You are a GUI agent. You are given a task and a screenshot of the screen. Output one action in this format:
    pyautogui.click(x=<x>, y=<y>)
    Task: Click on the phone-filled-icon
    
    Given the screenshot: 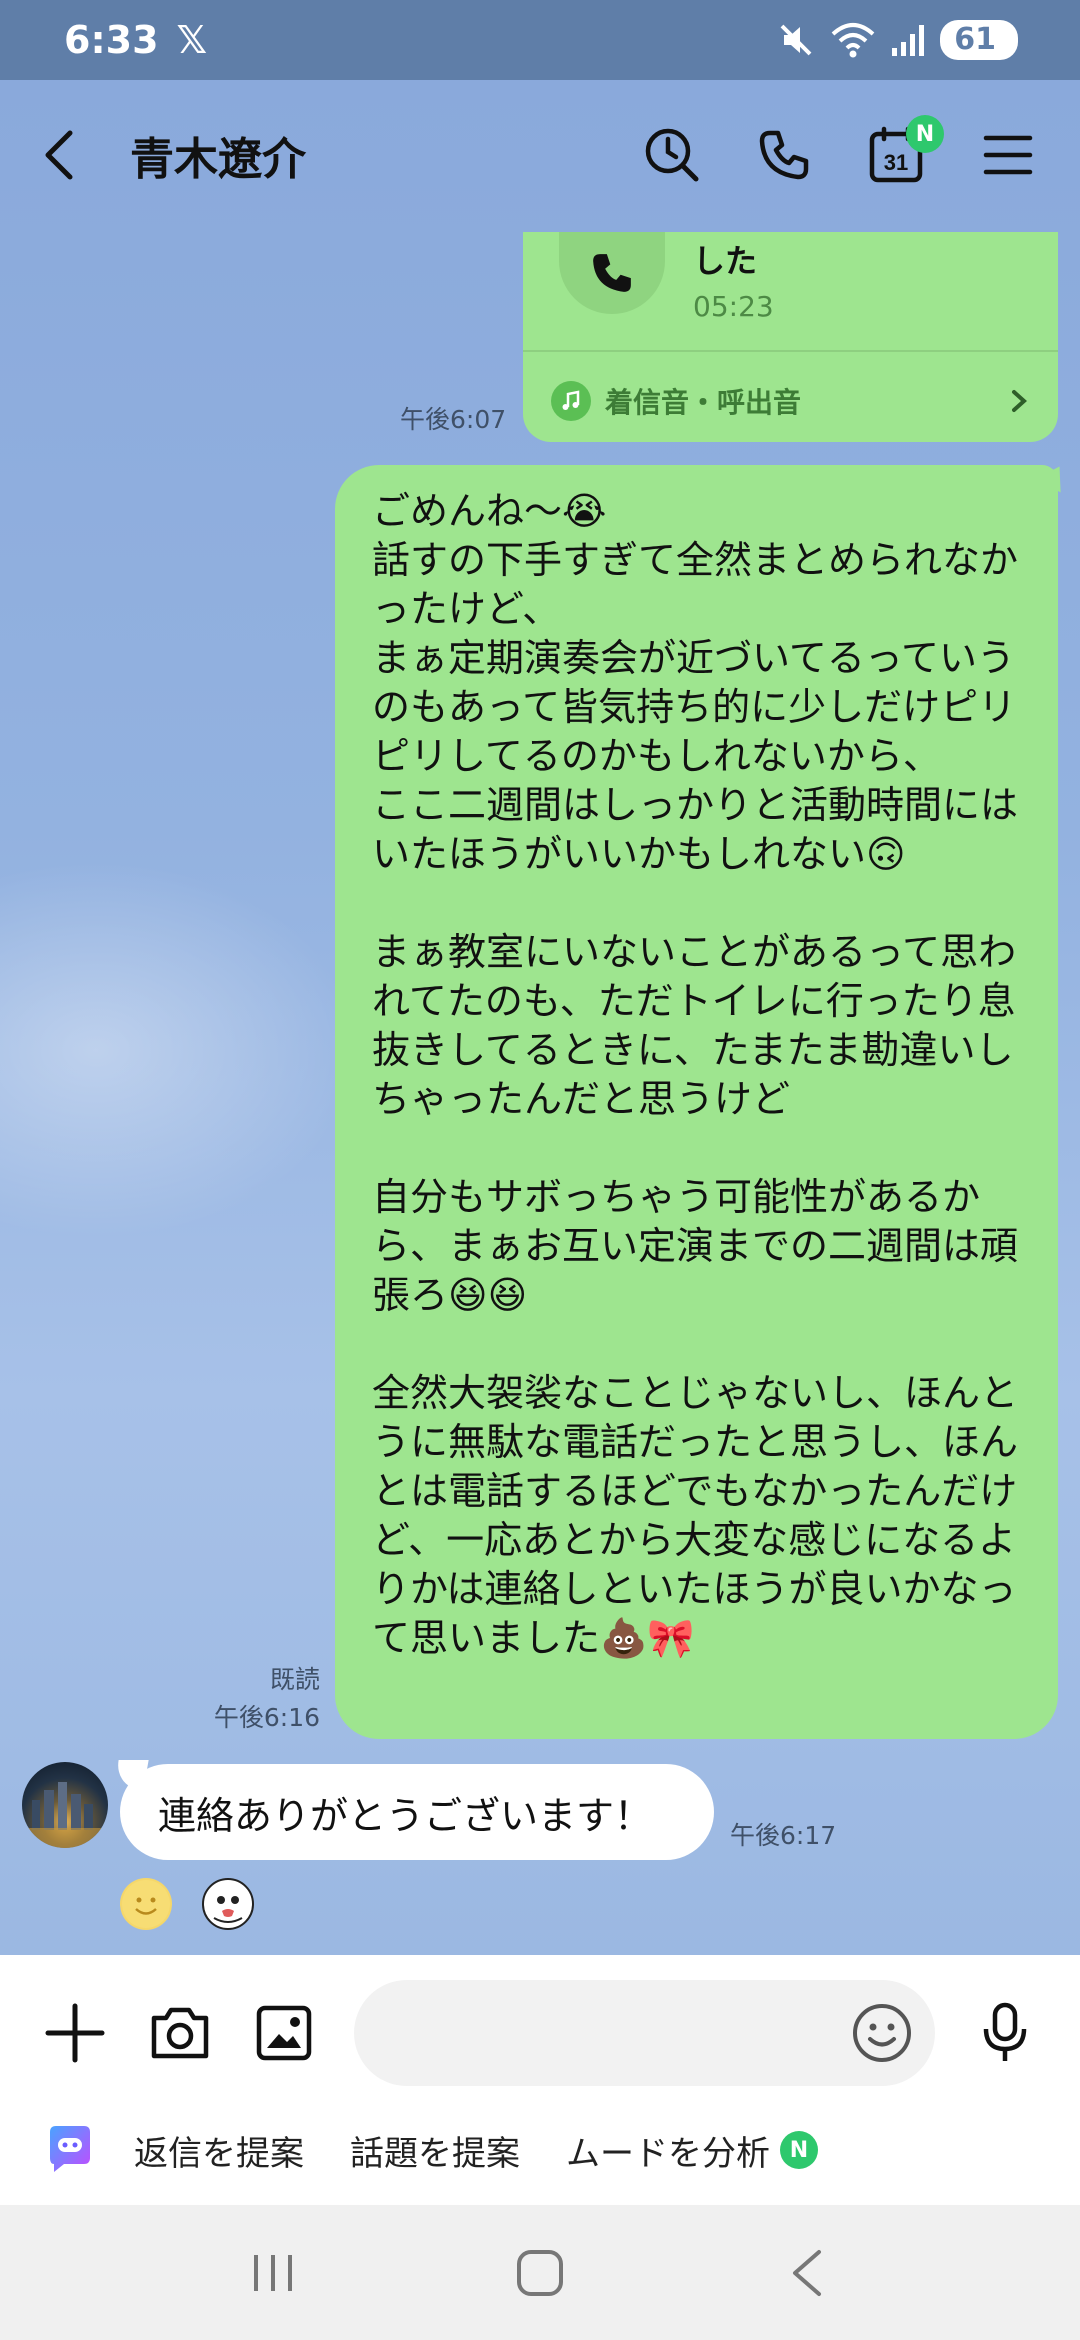 What is the action you would take?
    pyautogui.click(x=612, y=273)
    